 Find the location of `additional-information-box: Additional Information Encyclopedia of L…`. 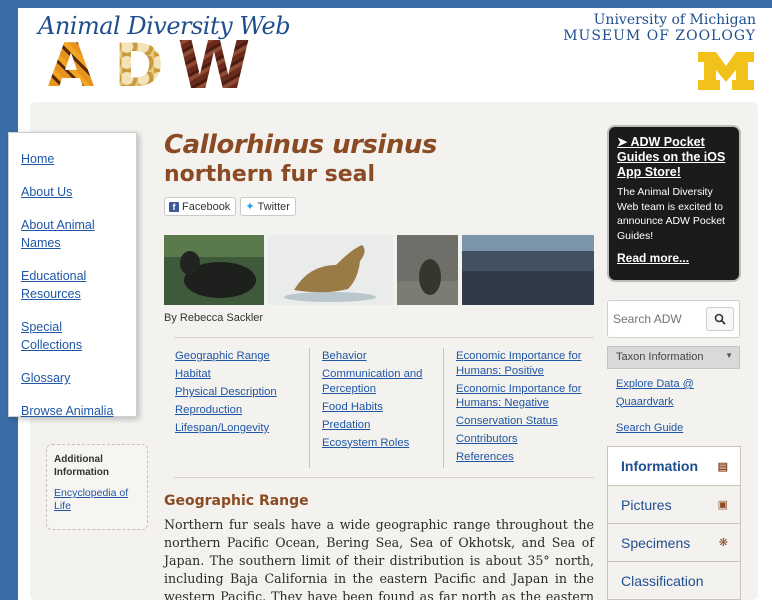

additional-information-box: Additional Information Encyclopedia of L… is located at coordinates (97, 487).